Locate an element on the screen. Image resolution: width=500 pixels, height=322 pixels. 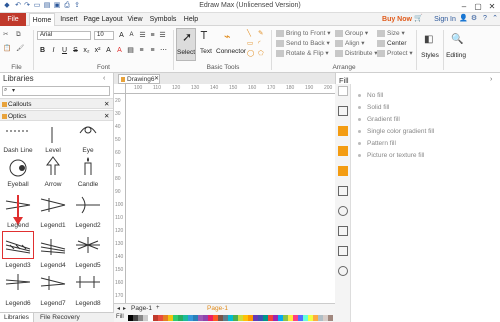
shape-legend8 is located at coordinates (88, 282).